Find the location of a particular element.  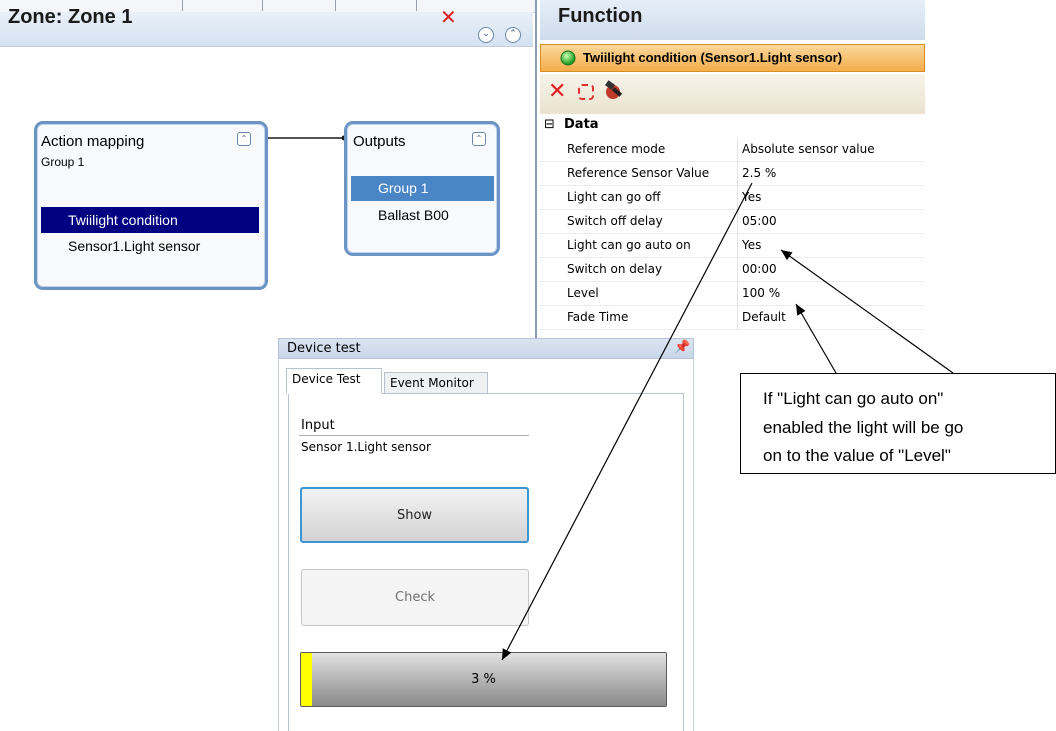

node-connector is located at coordinates (304, 138).